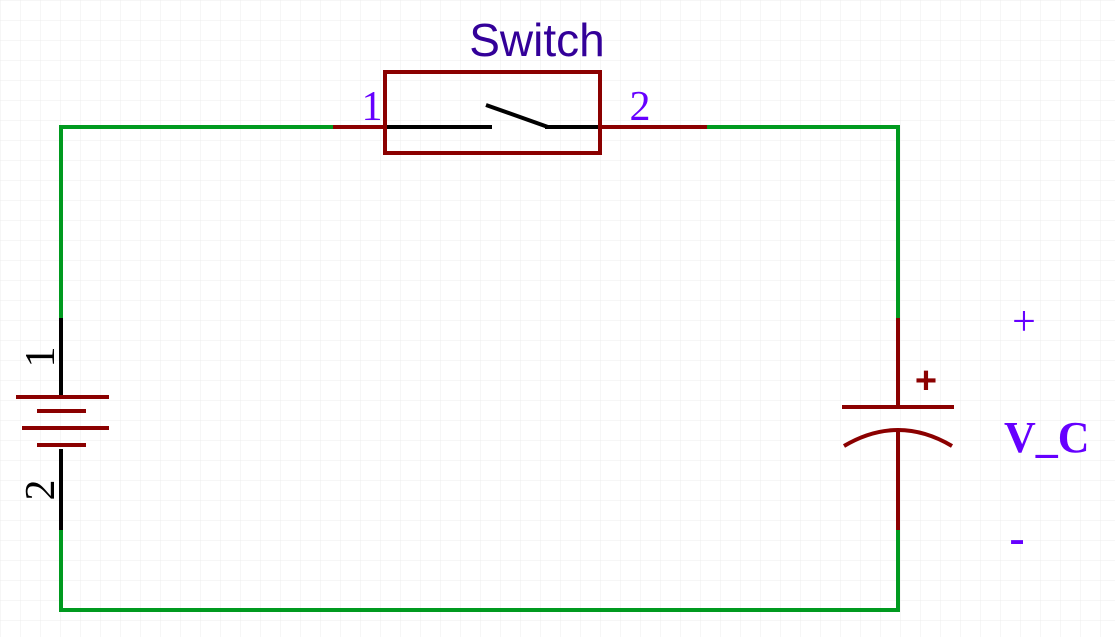 This screenshot has width=1115, height=637. I want to click on switch-label: Switch, so click(536, 40).